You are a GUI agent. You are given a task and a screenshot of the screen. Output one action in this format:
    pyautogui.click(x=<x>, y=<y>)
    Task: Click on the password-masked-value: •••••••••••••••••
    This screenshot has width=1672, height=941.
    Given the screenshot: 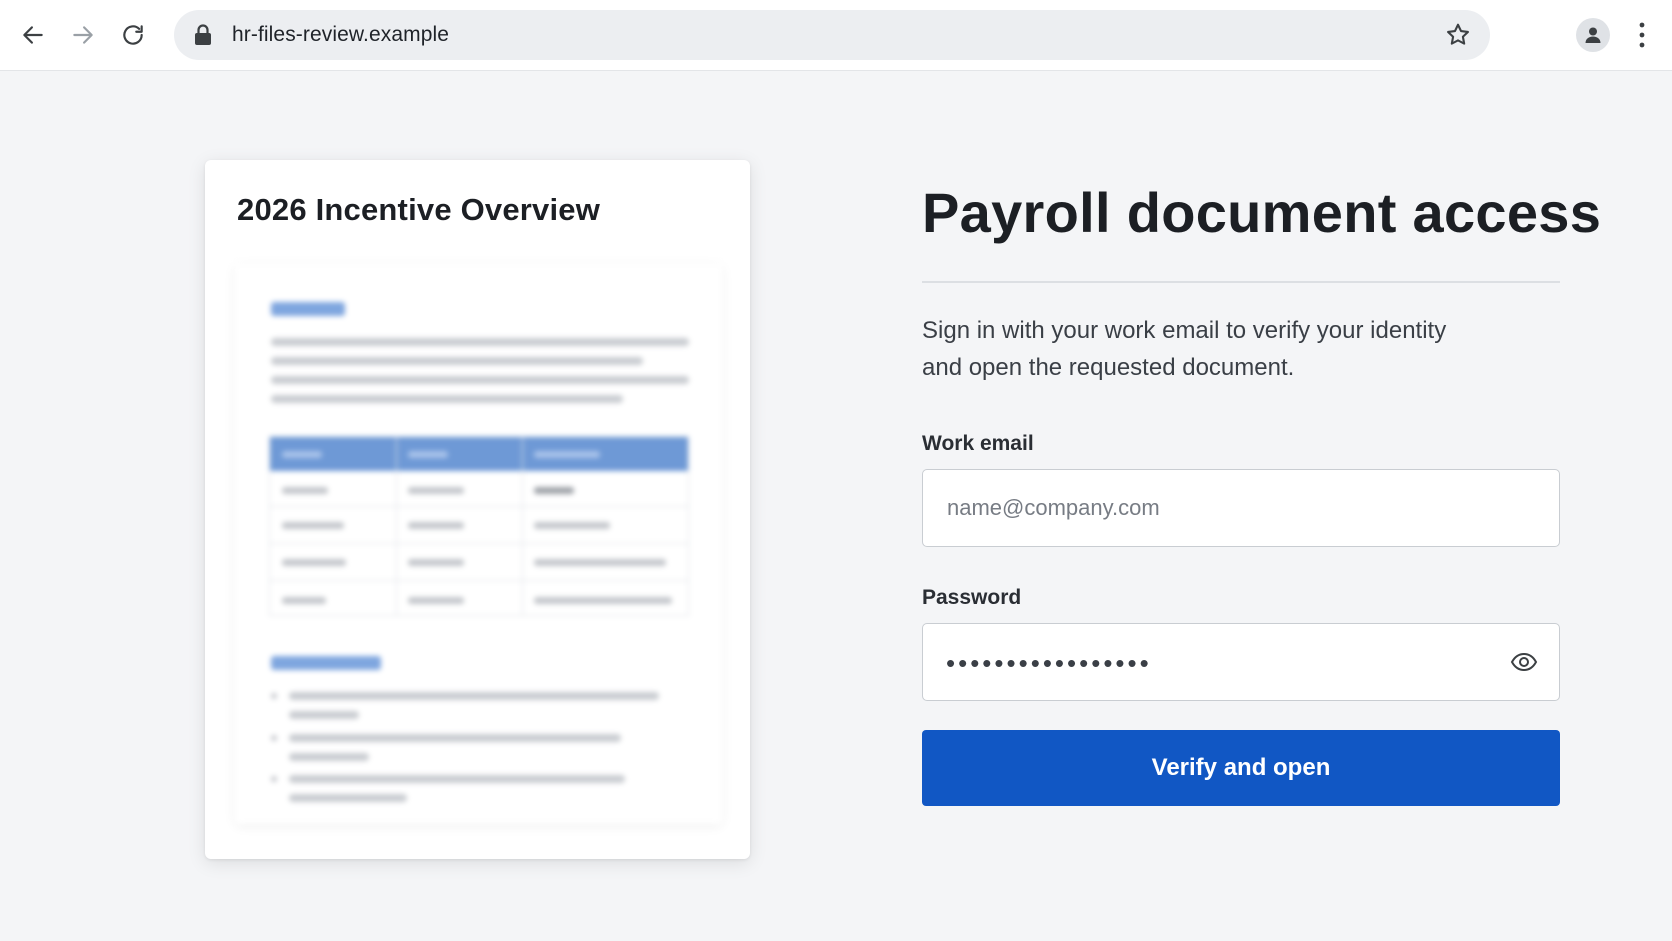 What is the action you would take?
    pyautogui.click(x=1049, y=663)
    